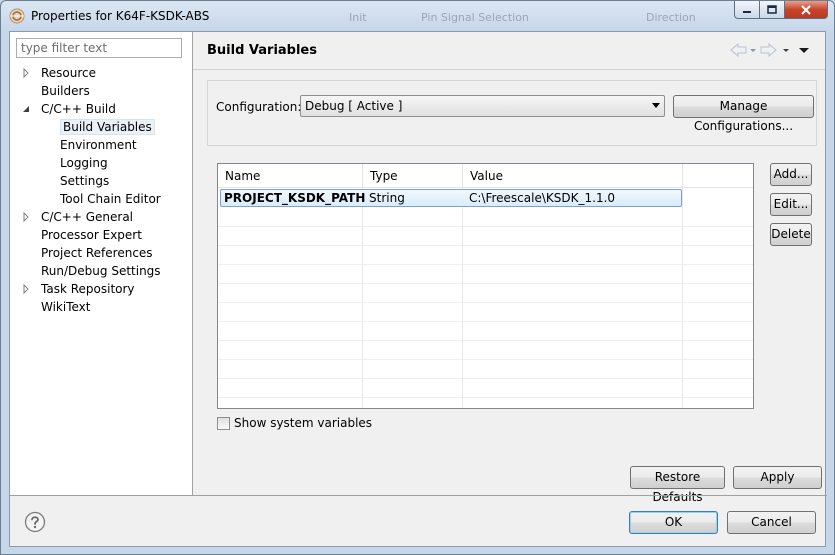 The width and height of the screenshot is (835, 555). I want to click on window-title: Properties for K64F-KSDK-ABS, so click(120, 16).